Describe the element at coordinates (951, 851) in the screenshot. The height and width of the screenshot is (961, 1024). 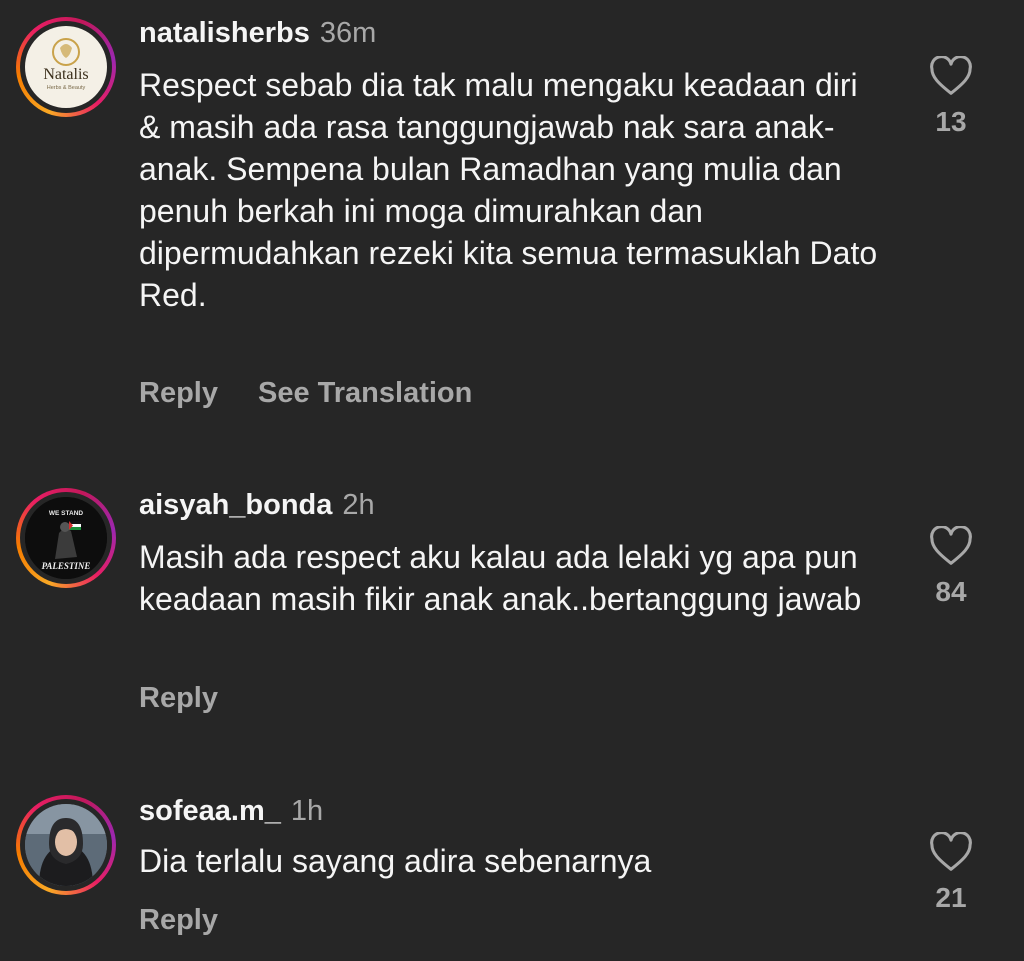
I see `heart-outline-icon` at that location.